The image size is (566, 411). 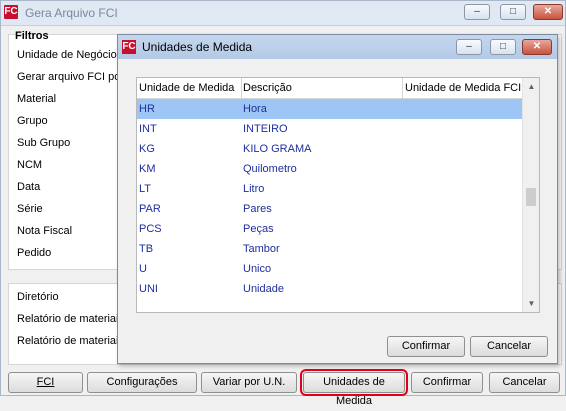 What do you see at coordinates (146, 249) in the screenshot?
I see `row-unit: TB` at bounding box center [146, 249].